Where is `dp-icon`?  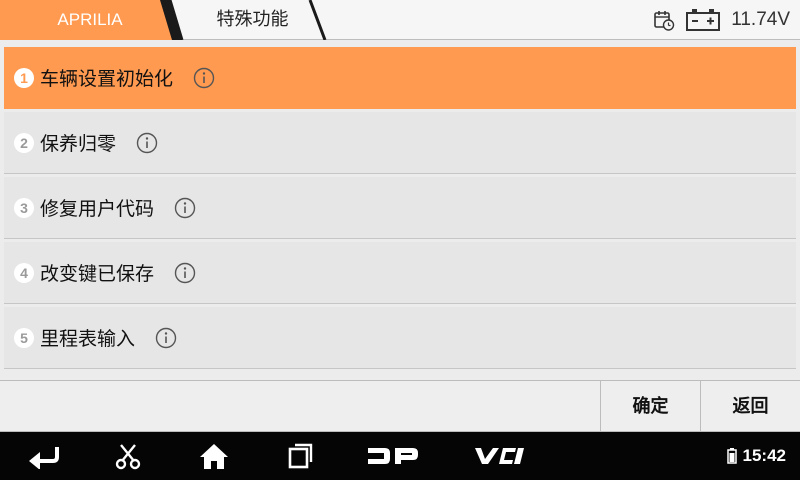
dp-icon is located at coordinates (393, 456).